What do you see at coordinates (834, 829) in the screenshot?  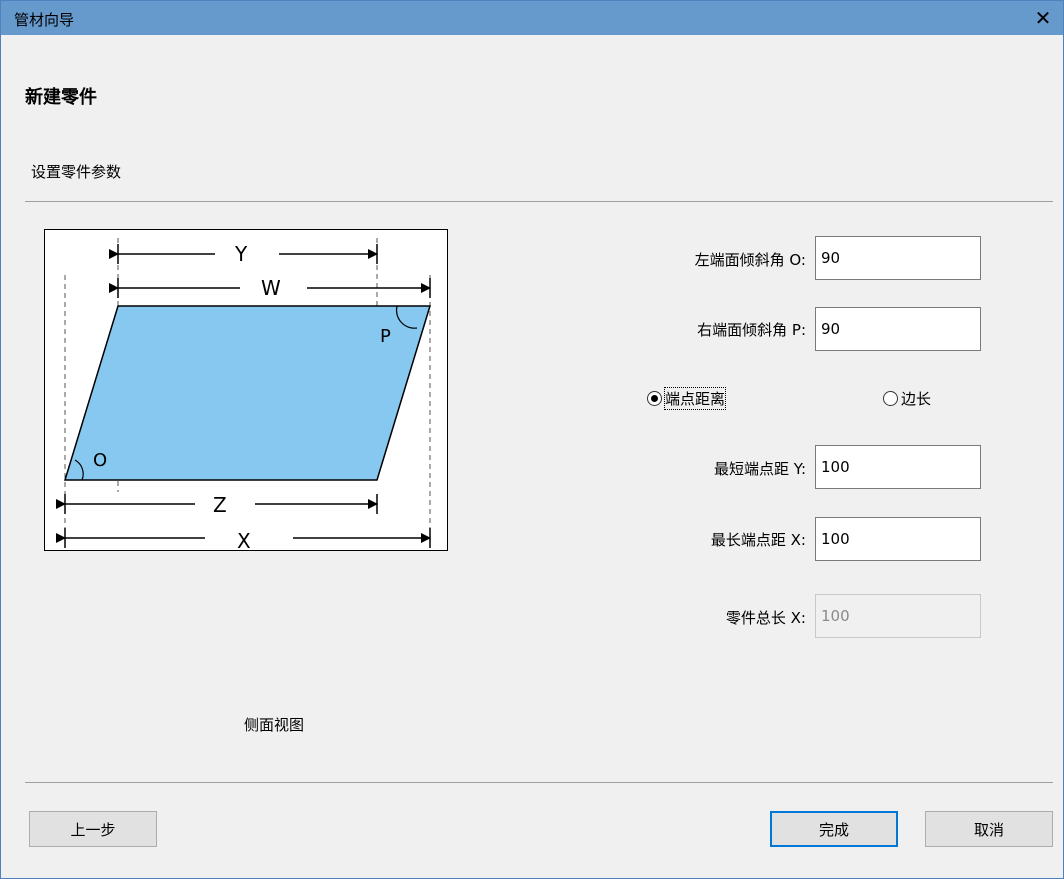 I see `finish-button: 完成` at bounding box center [834, 829].